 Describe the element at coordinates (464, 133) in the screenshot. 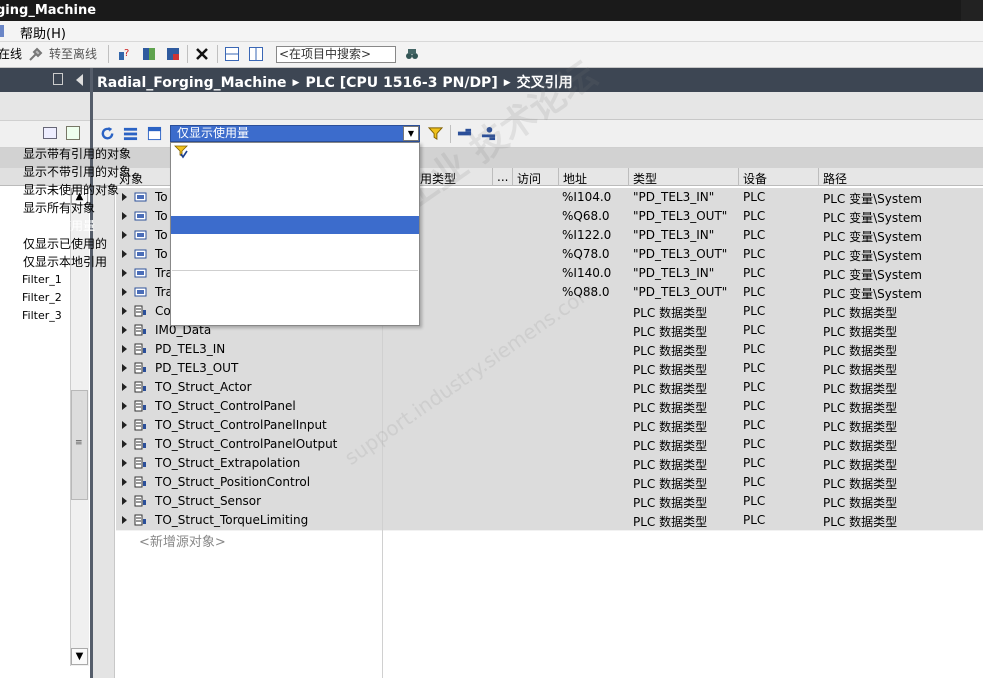

I see `show-overlaps-icon` at that location.